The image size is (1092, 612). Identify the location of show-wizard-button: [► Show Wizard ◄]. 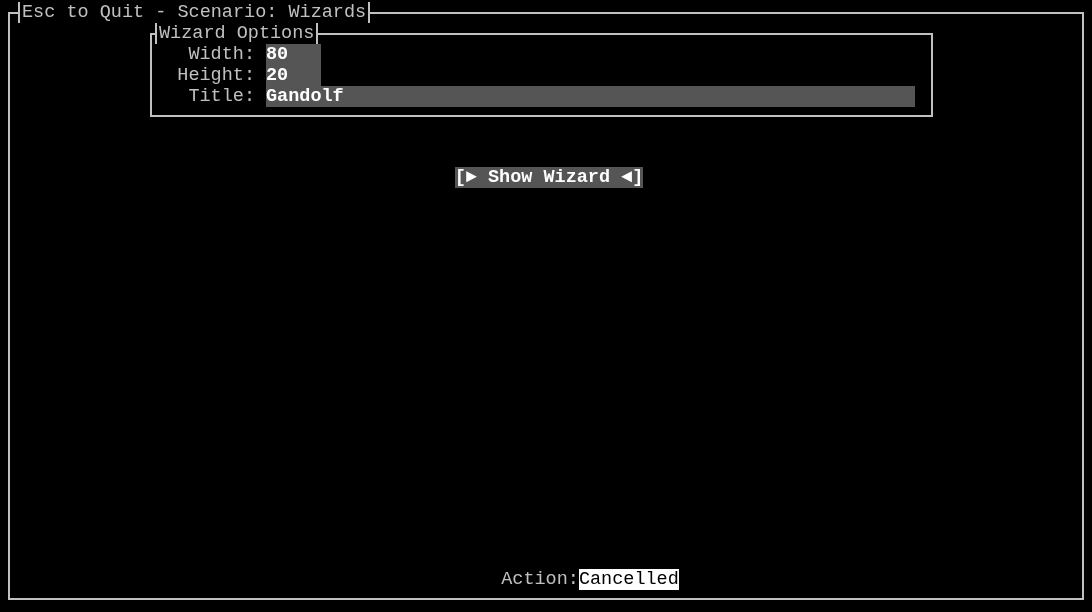
(549, 177).